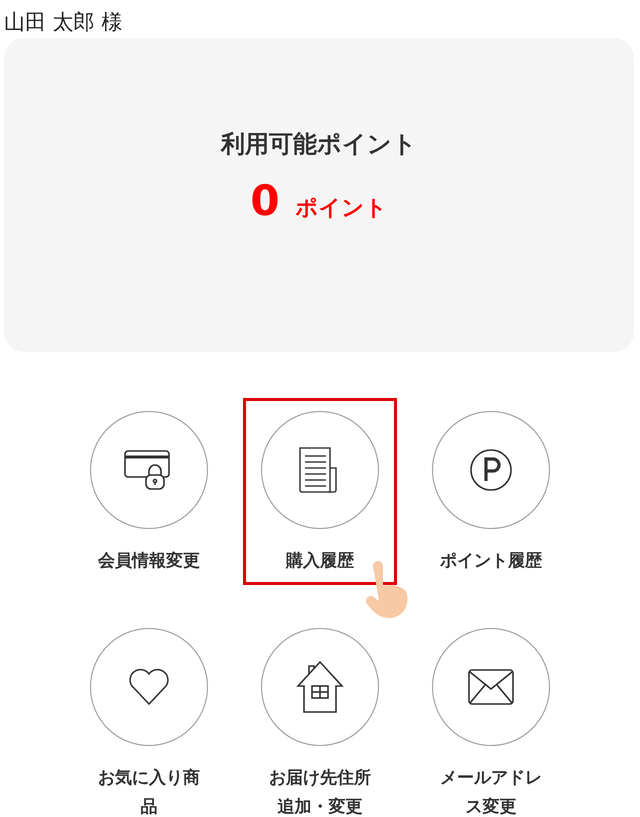 The image size is (640, 817). Describe the element at coordinates (149, 491) in the screenshot. I see `menu-button: 会員情報変更` at that location.